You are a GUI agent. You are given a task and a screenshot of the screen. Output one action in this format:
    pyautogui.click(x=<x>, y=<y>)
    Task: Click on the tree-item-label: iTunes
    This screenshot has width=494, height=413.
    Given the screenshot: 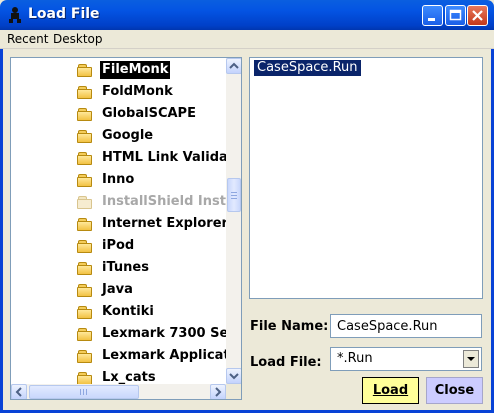 What is the action you would take?
    pyautogui.click(x=125, y=267)
    